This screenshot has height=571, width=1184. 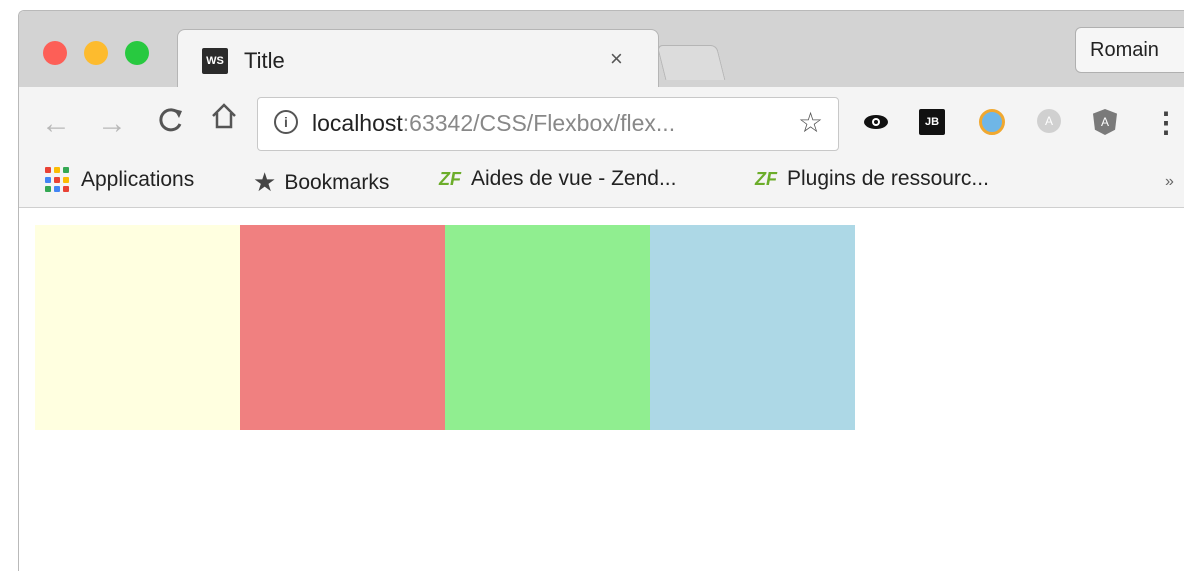 I want to click on star-icon: ★, so click(x=265, y=182).